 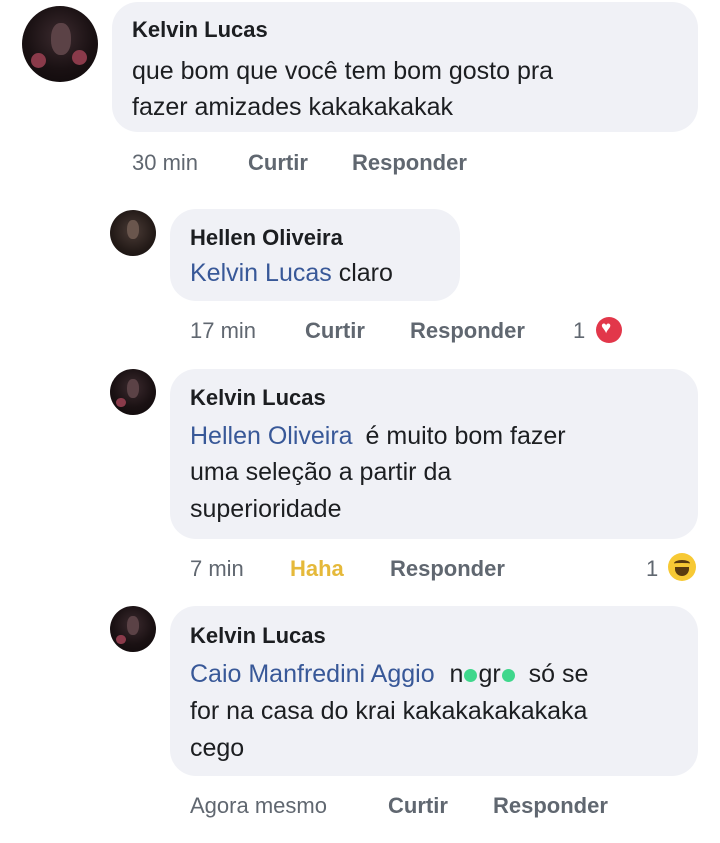 What do you see at coordinates (365, 273) in the screenshot?
I see `comment-text: claro` at bounding box center [365, 273].